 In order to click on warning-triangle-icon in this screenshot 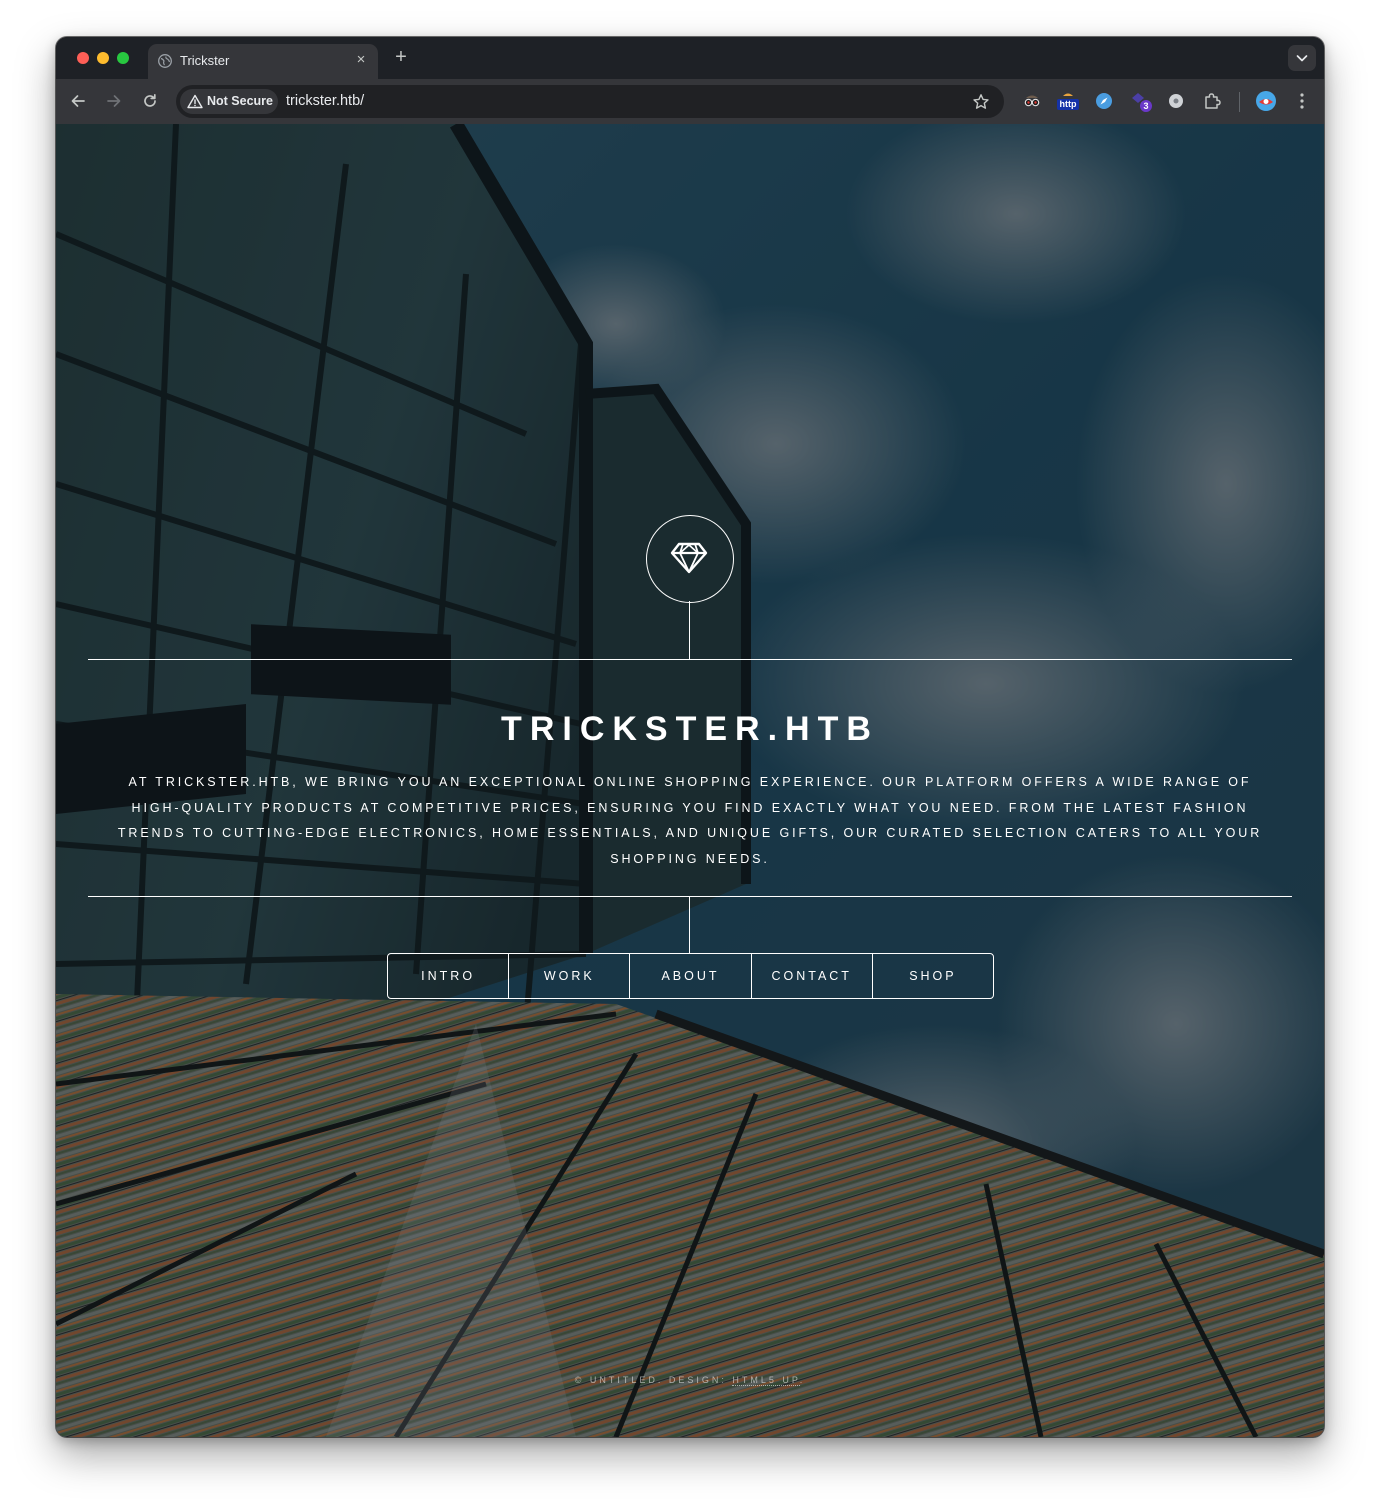, I will do `click(195, 101)`.